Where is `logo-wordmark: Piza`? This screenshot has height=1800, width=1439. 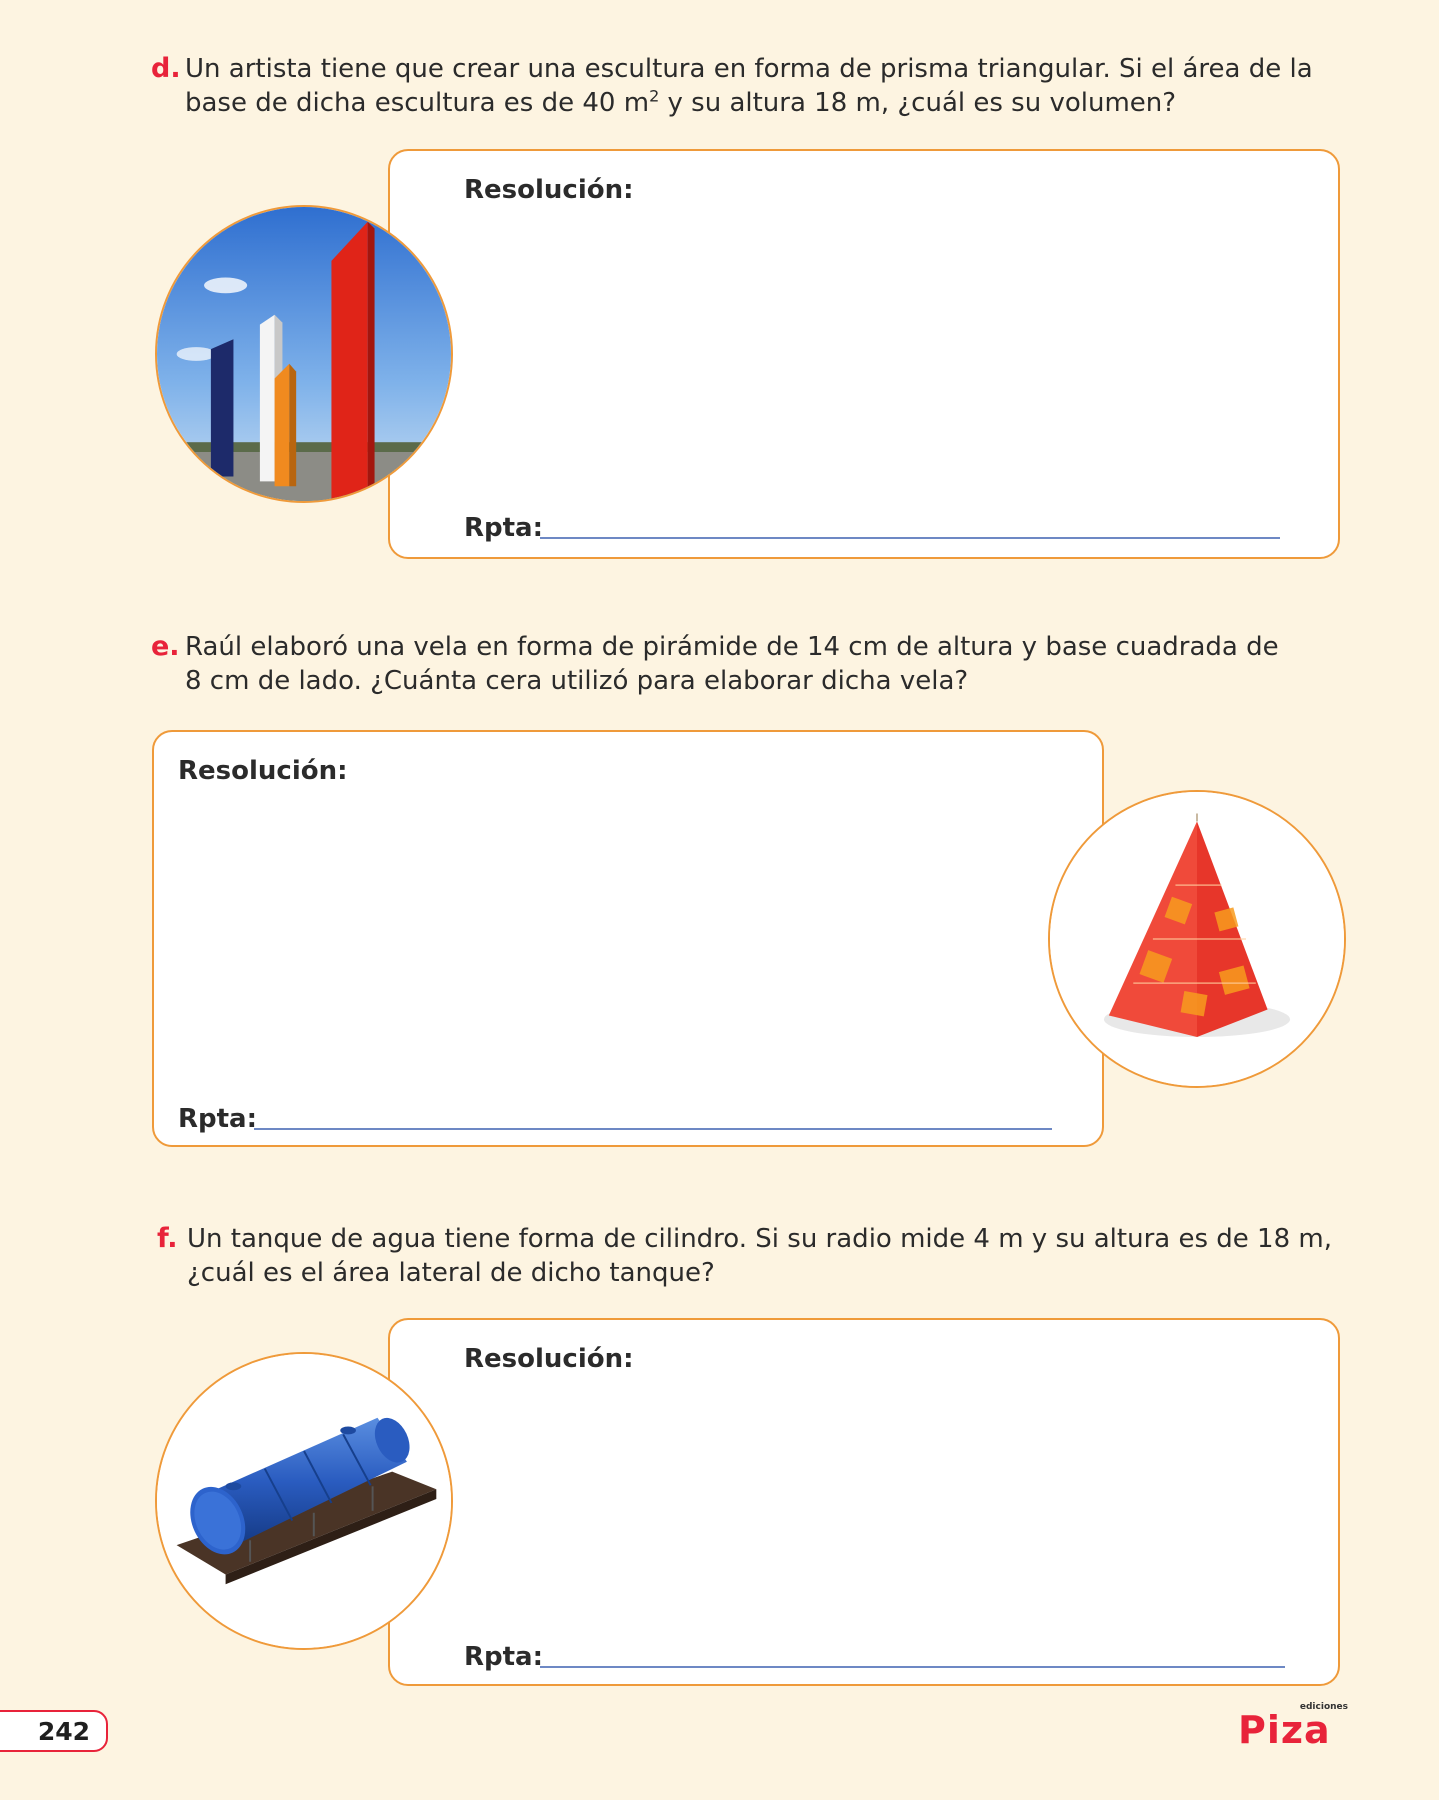 logo-wordmark: Piza is located at coordinates (1284, 1730).